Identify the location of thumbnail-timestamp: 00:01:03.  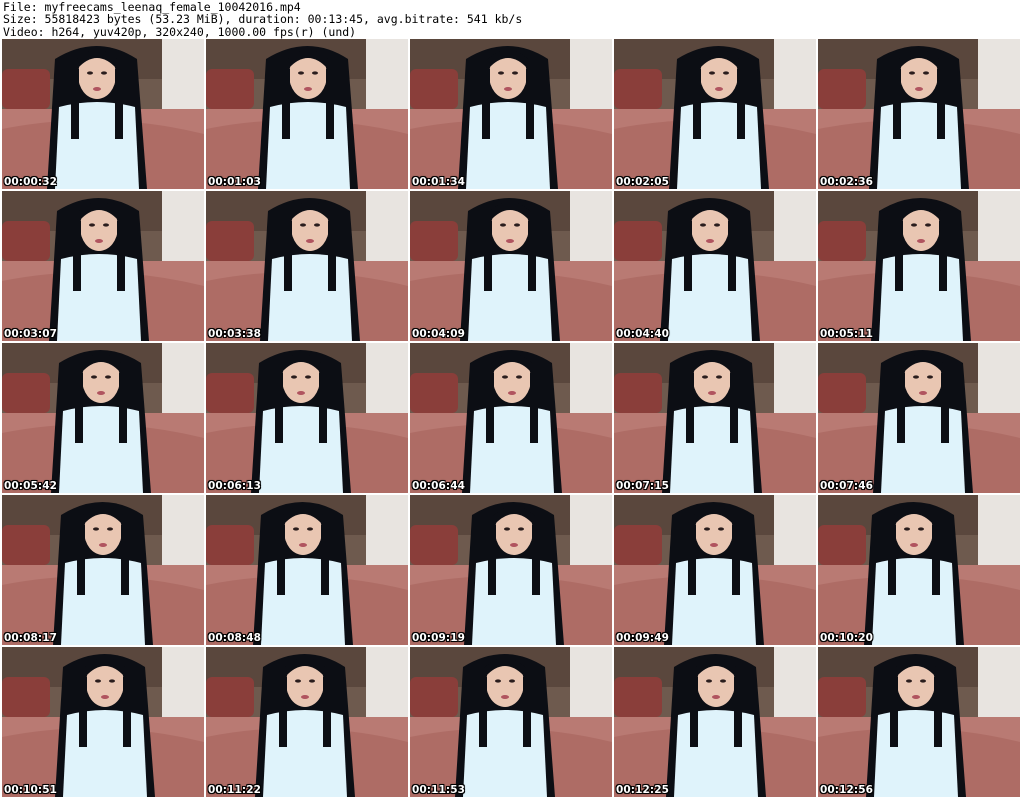
(235, 182).